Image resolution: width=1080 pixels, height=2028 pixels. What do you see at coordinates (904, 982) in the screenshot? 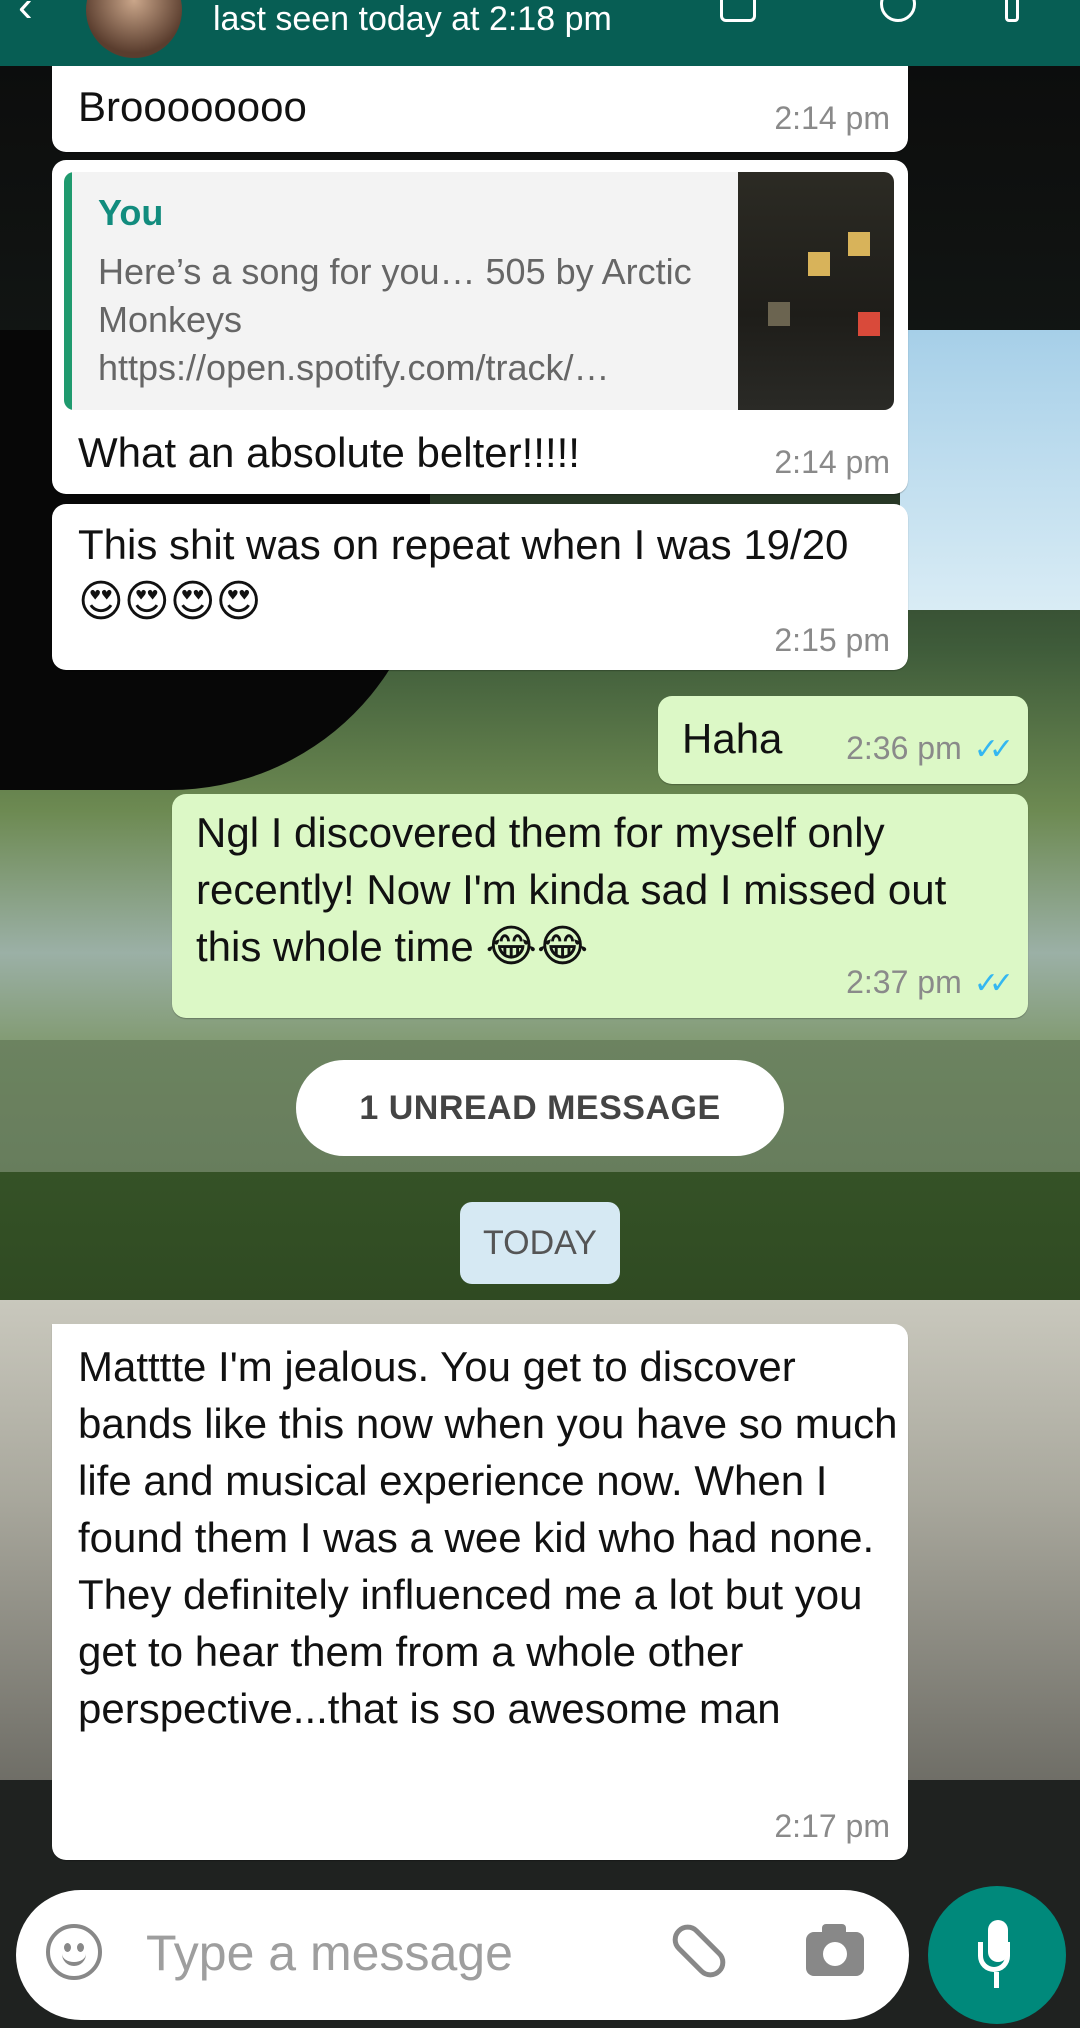
I see `message-time: 2:37 pm` at bounding box center [904, 982].